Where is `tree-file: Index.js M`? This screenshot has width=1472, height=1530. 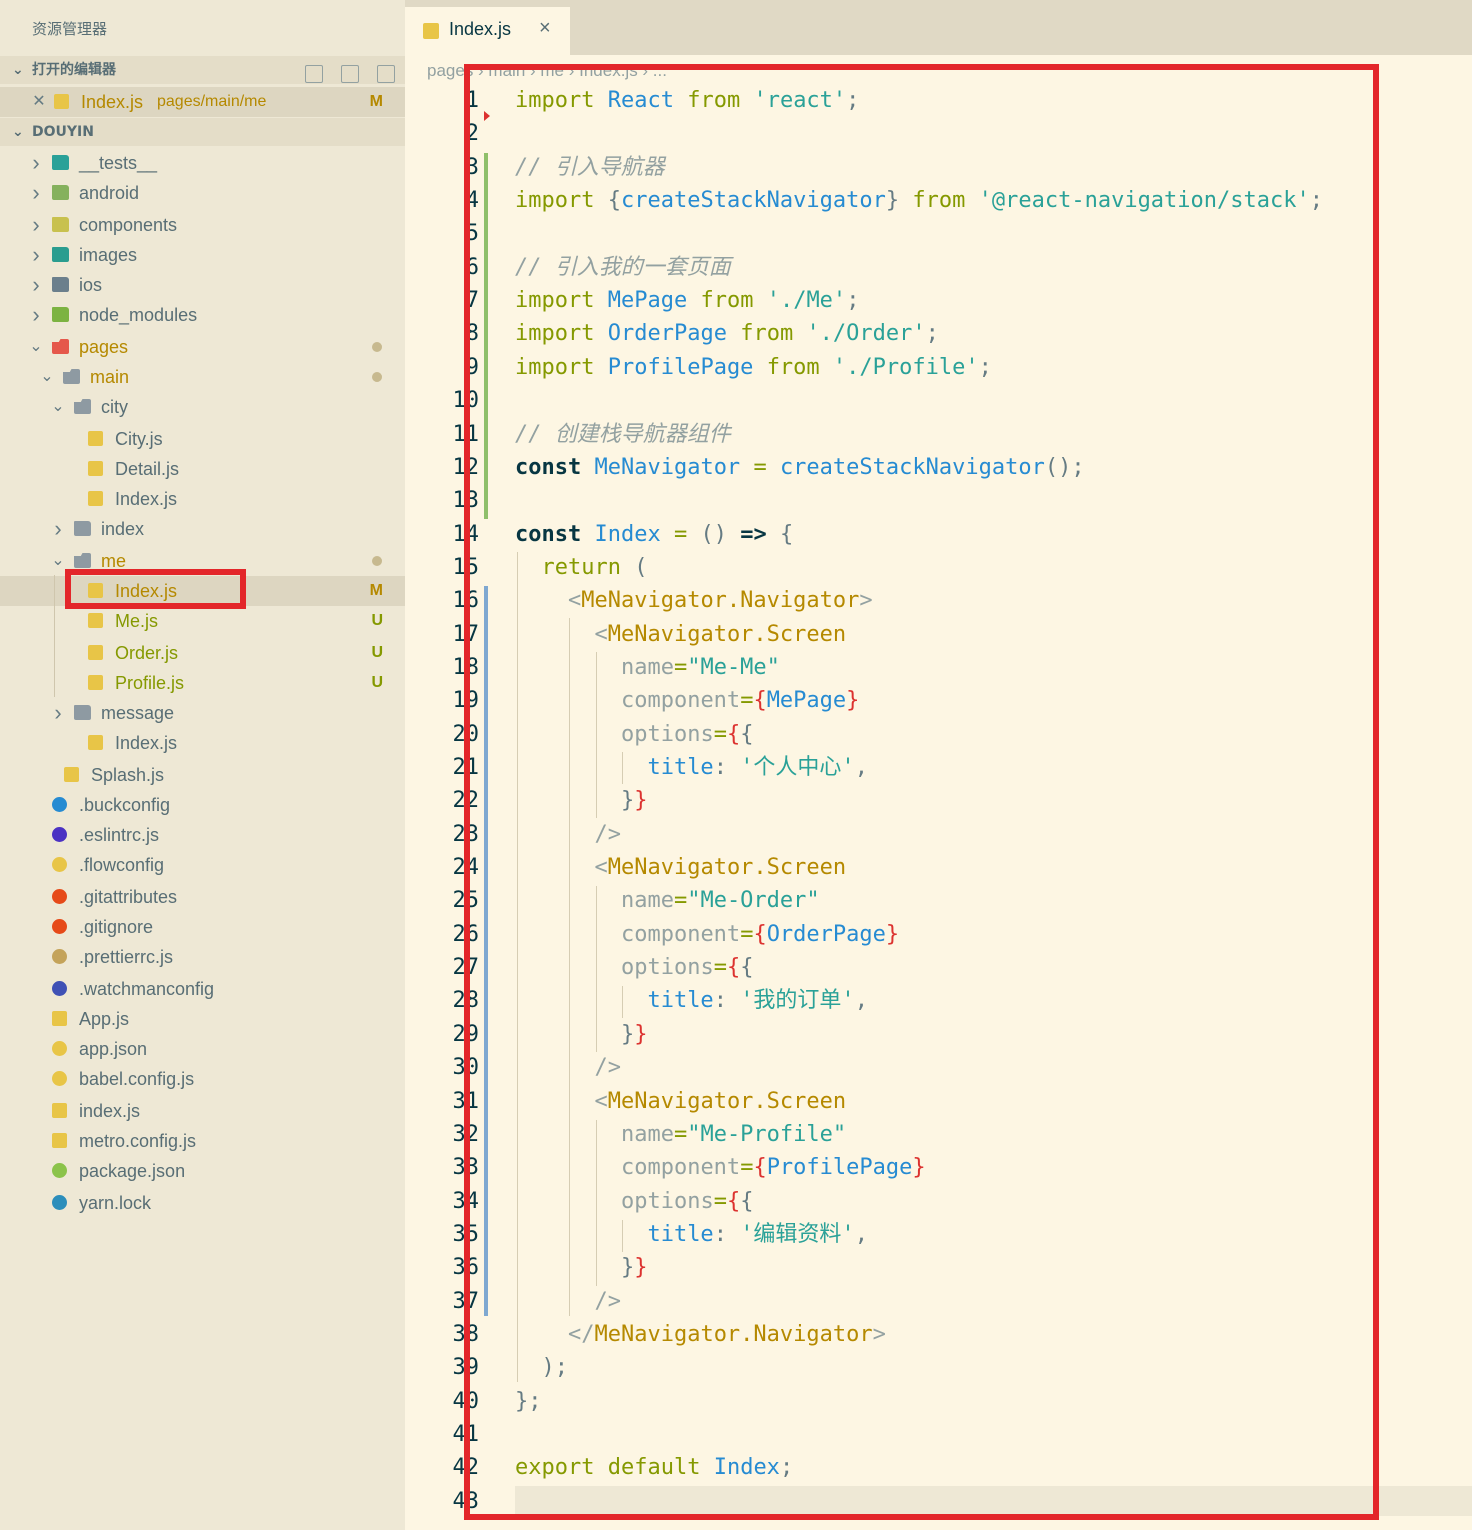
tree-file: Index.js M is located at coordinates (202, 591).